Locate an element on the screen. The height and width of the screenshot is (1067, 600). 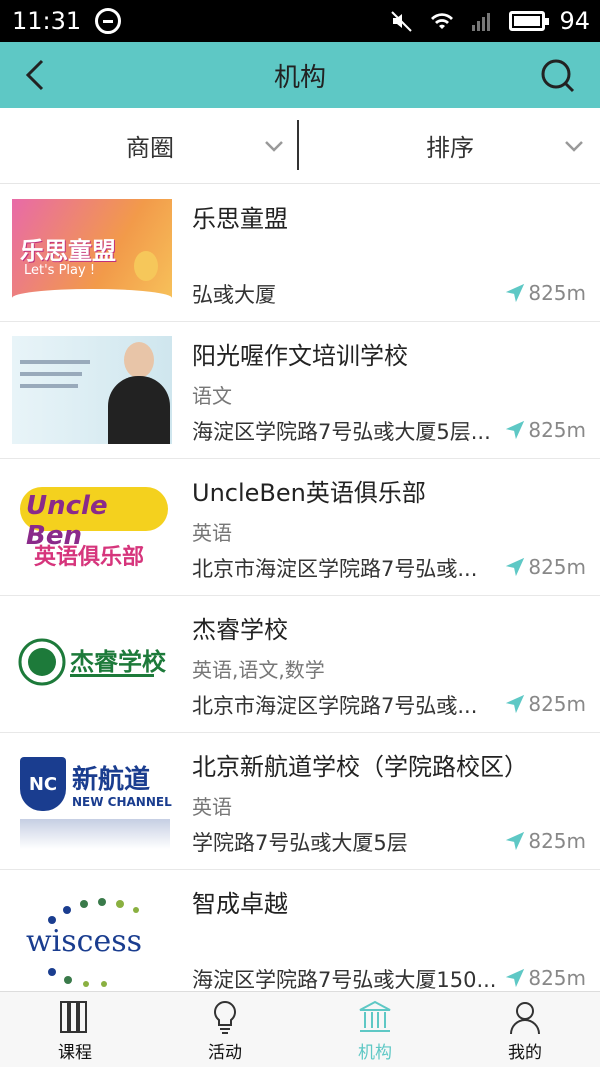
books-icon is located at coordinates (73, 1017).